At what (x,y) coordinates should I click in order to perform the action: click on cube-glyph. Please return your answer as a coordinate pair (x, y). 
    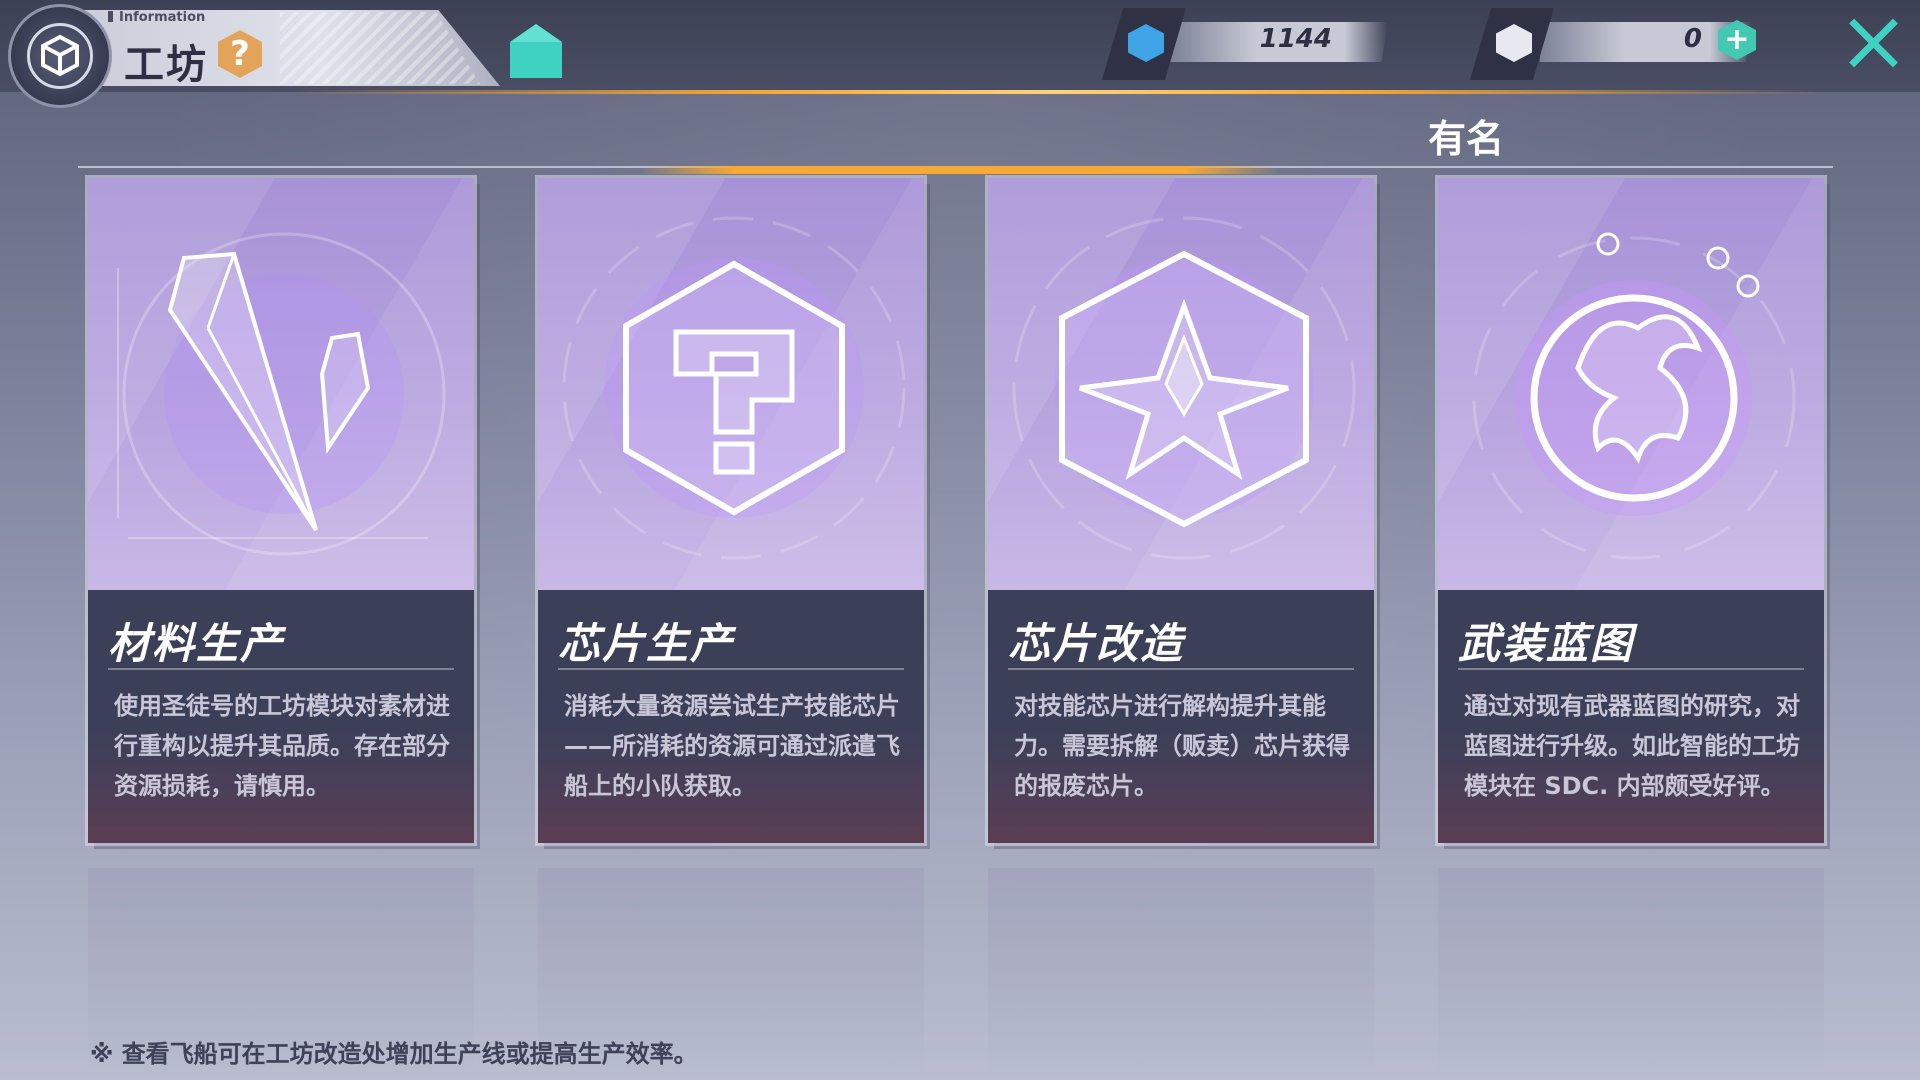
    Looking at the image, I should click on (60, 55).